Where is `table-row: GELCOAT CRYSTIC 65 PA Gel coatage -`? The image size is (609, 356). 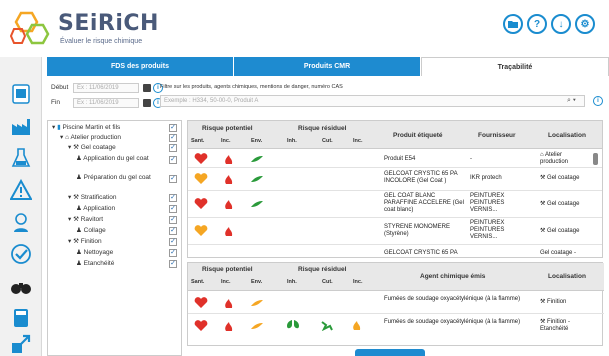 table-row: GELCOAT CRYSTIC 65 PA Gel coatage - is located at coordinates (395, 251).